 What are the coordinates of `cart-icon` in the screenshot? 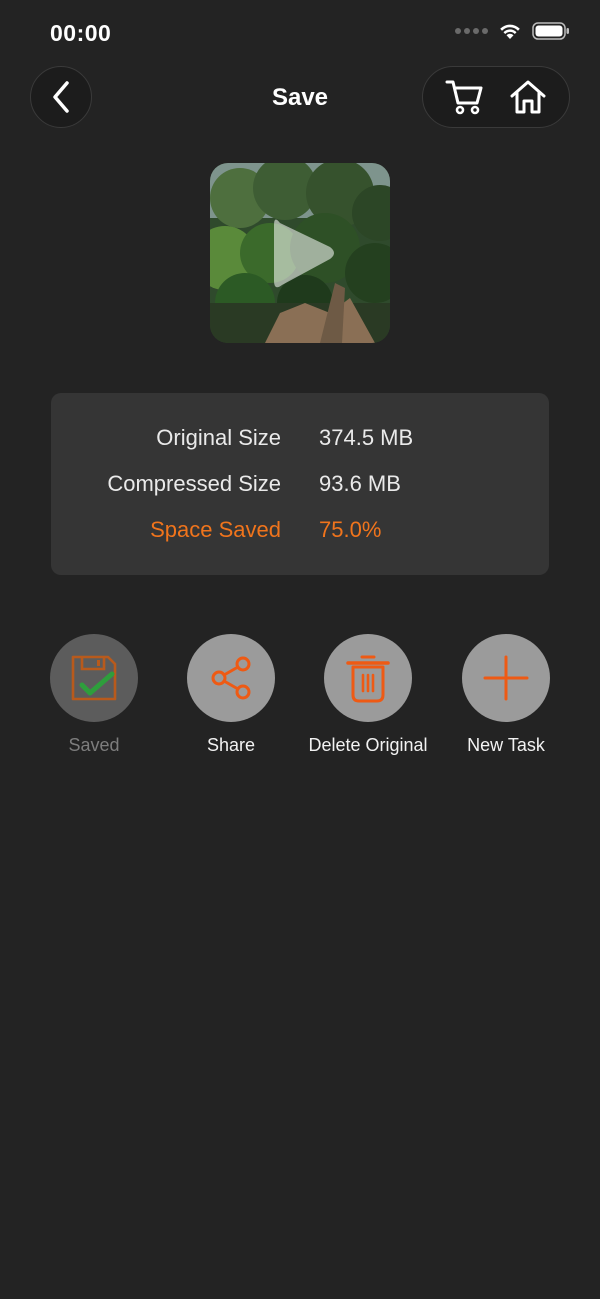 It's located at (463, 97).